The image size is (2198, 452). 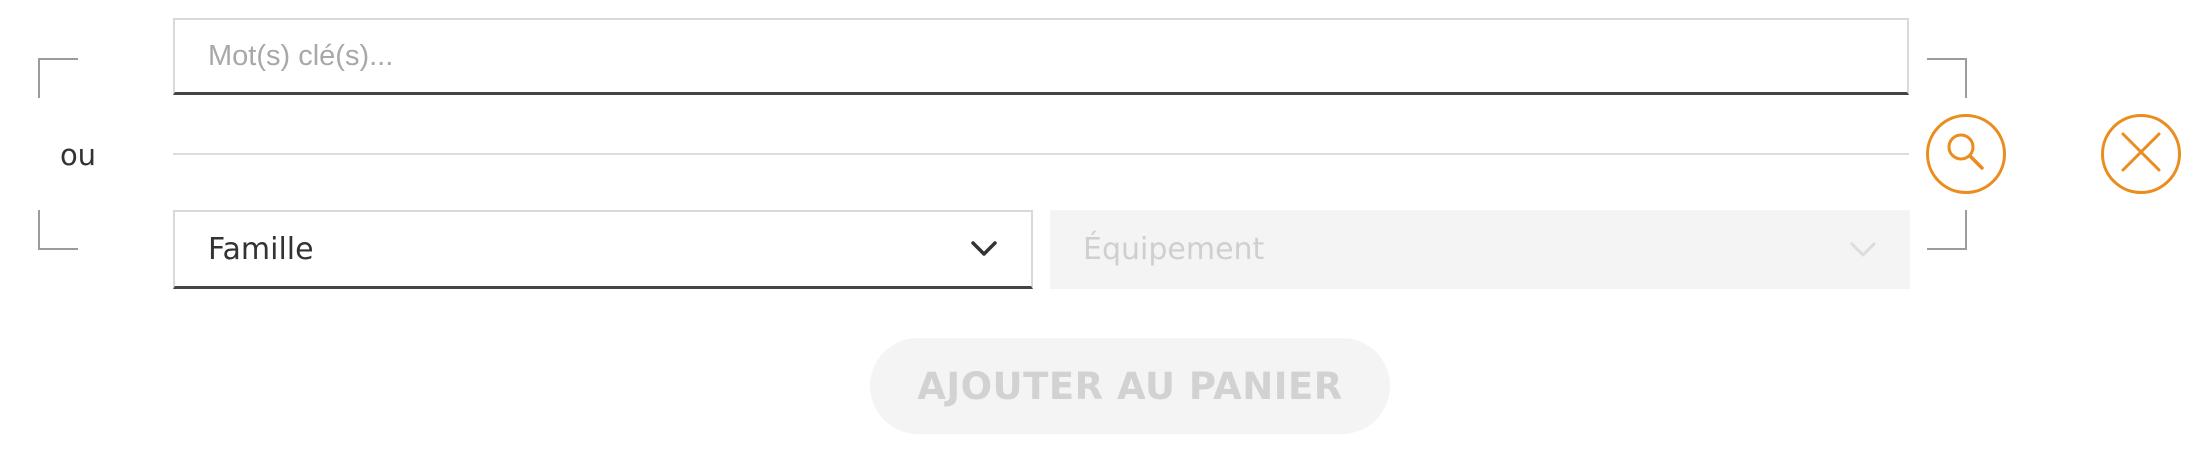 I want to click on or-separator-label: ou, so click(x=78, y=155).